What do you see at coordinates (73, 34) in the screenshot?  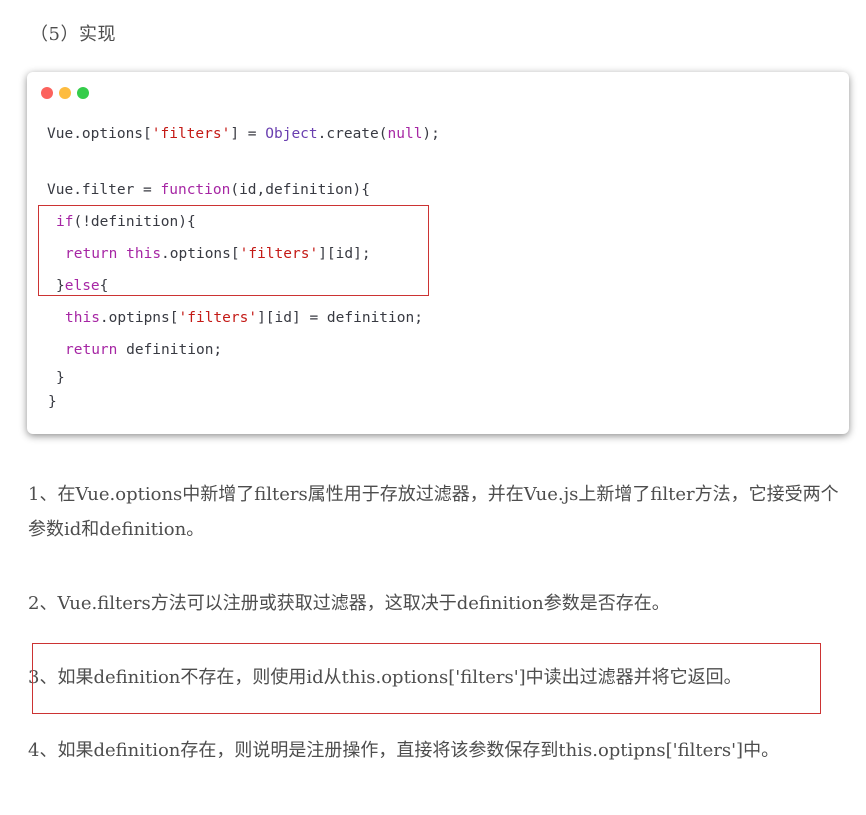 I see `section-heading: （5）实现` at bounding box center [73, 34].